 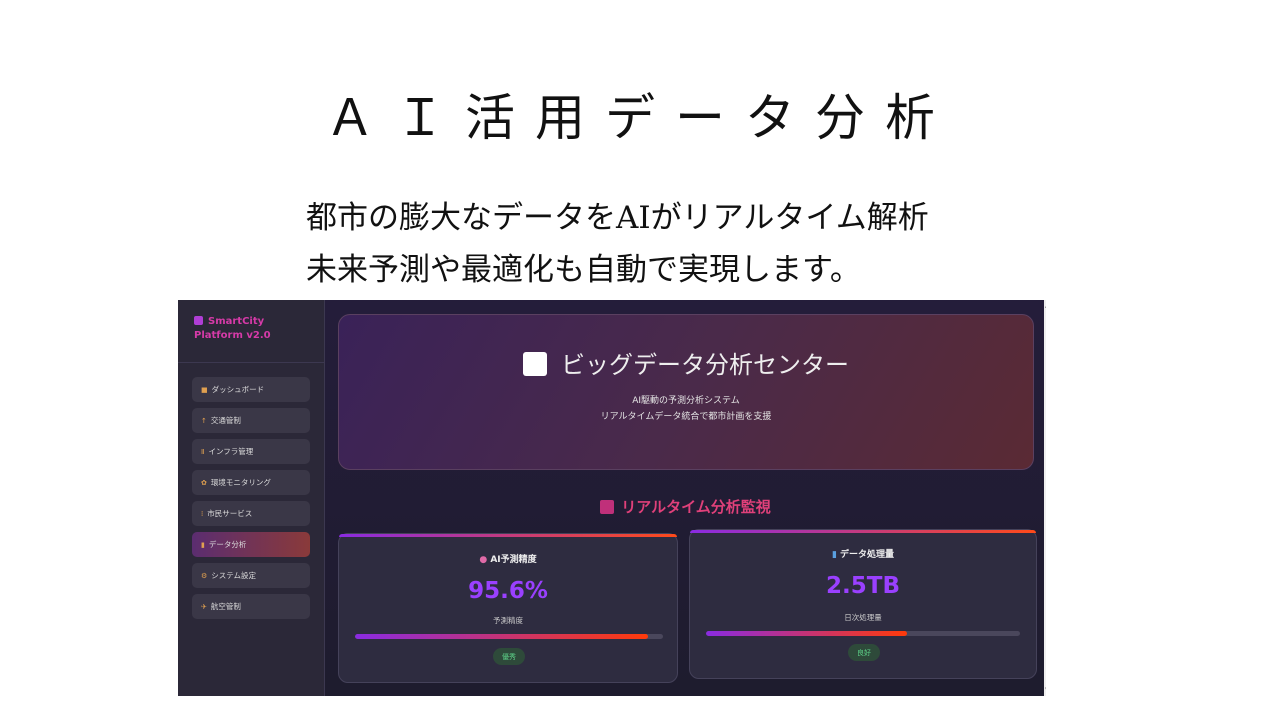 I want to click on card-value: 2.5TB, so click(x=863, y=586).